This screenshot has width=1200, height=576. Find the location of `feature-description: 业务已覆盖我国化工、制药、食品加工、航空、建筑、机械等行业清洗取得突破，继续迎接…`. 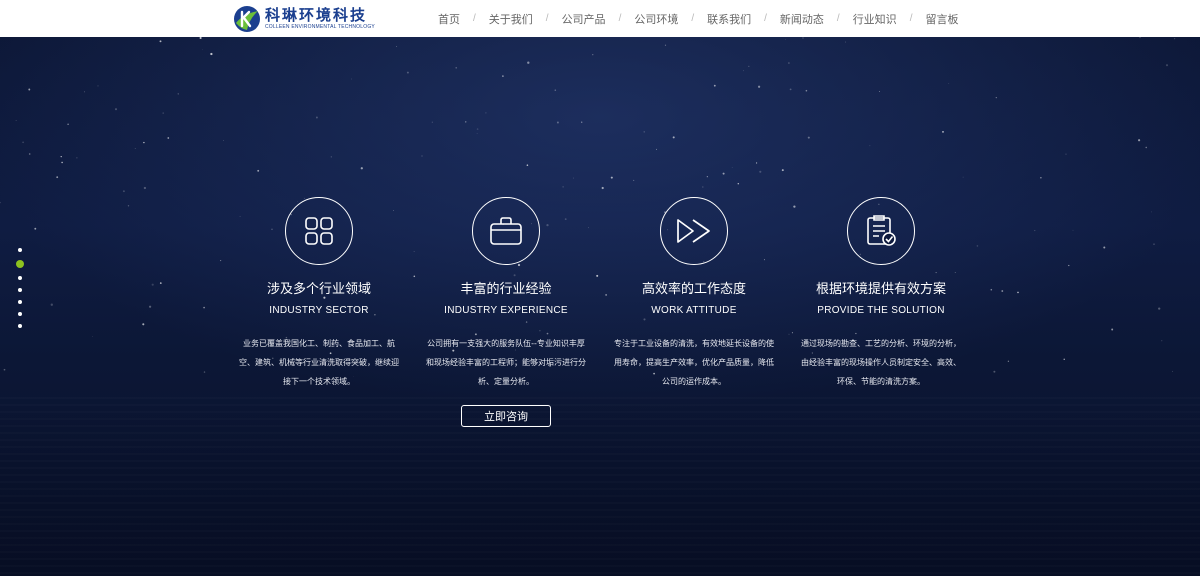

feature-description: 业务已覆盖我国化工、制药、食品加工、航空、建筑、机械等行业清洗取得突破，继续迎接… is located at coordinates (319, 362).